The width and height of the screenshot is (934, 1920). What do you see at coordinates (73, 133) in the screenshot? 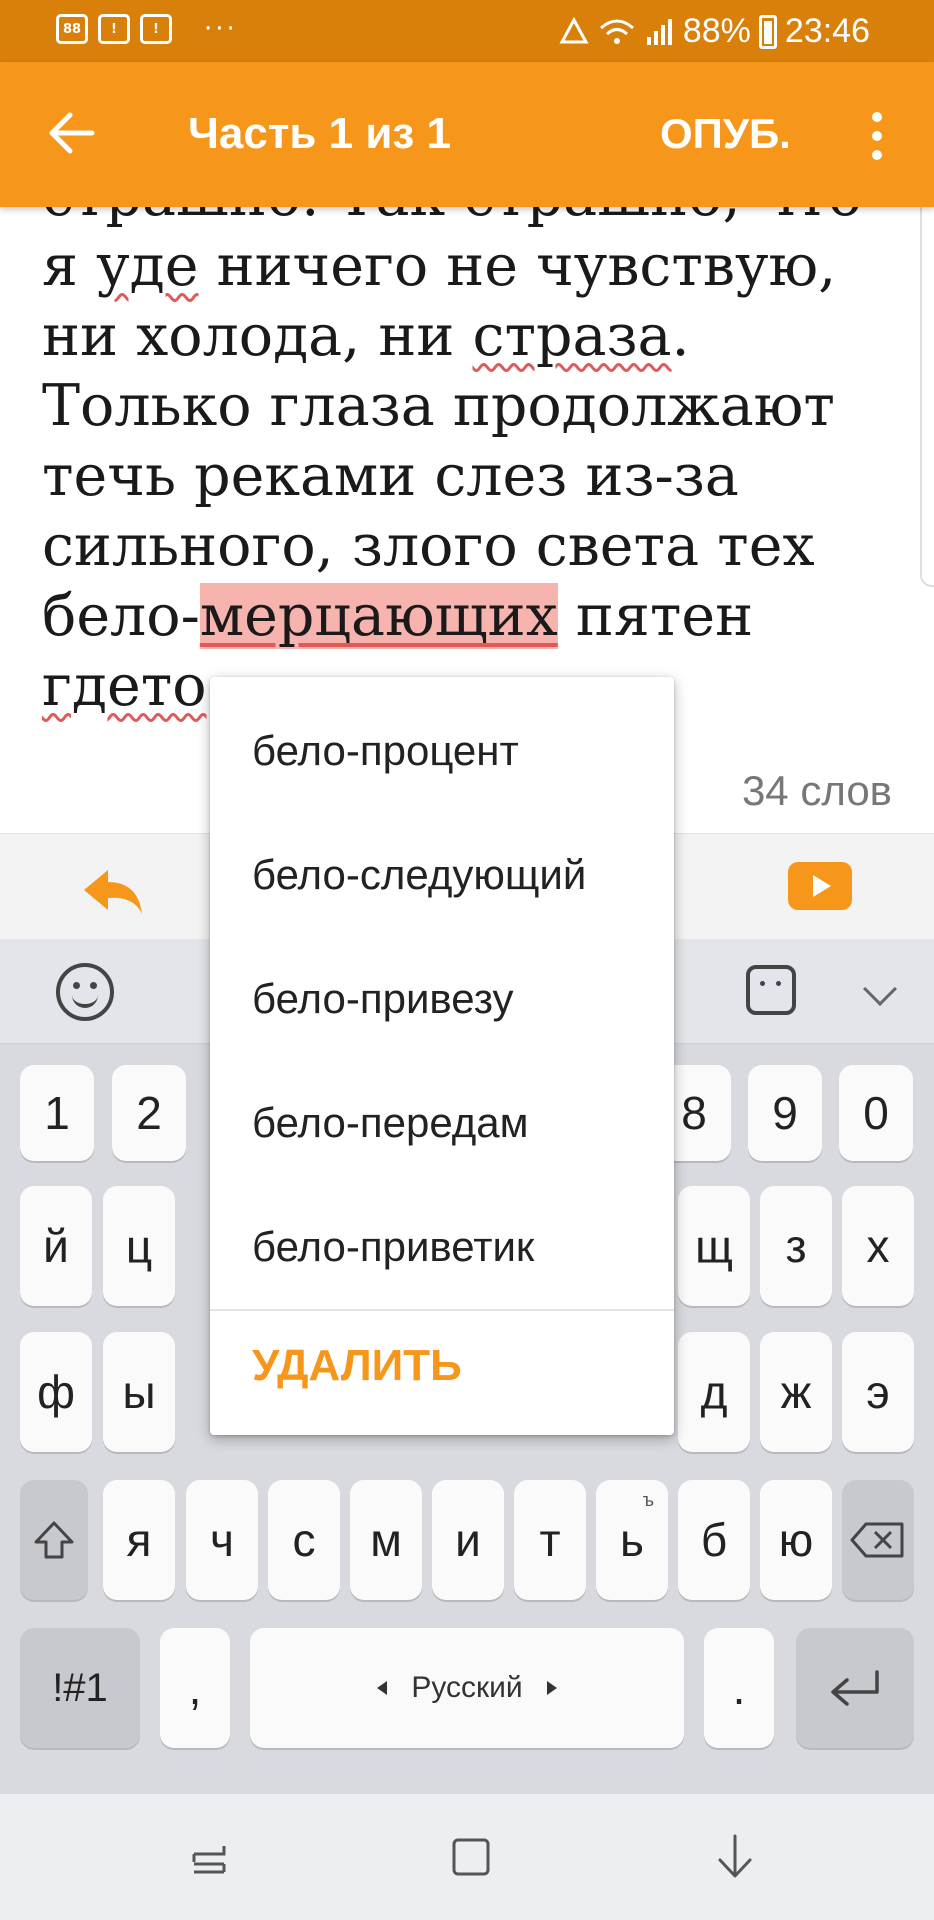
I see `back-arrow-icon` at bounding box center [73, 133].